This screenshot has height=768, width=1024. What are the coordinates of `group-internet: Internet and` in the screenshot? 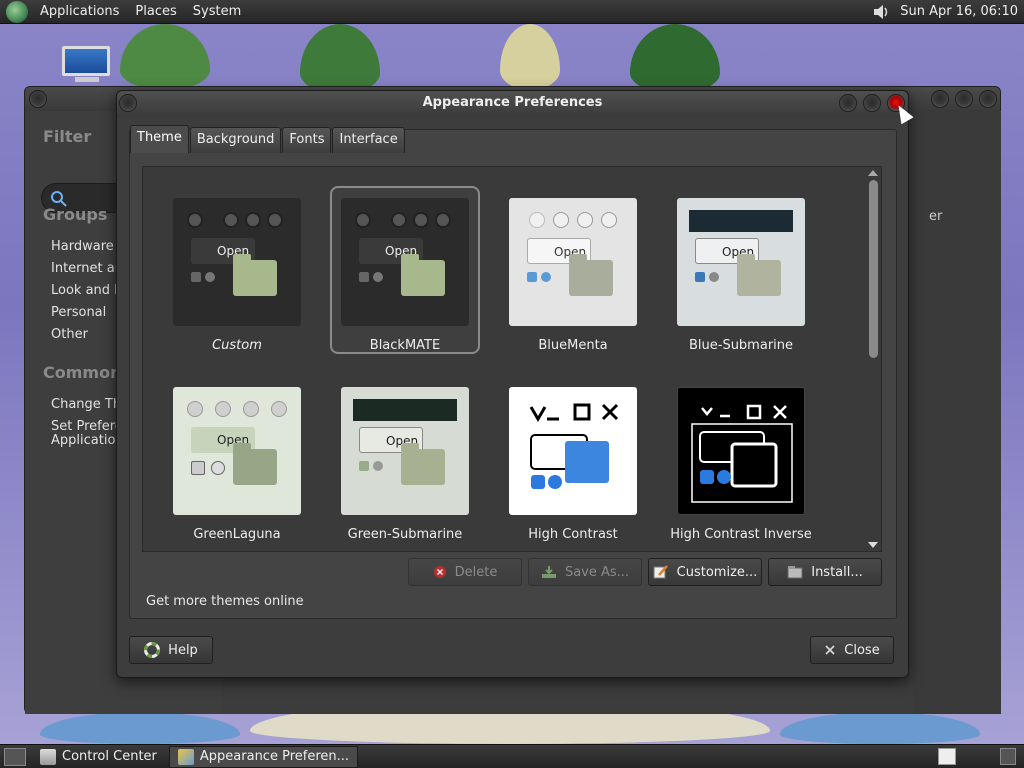 It's located at (86, 268).